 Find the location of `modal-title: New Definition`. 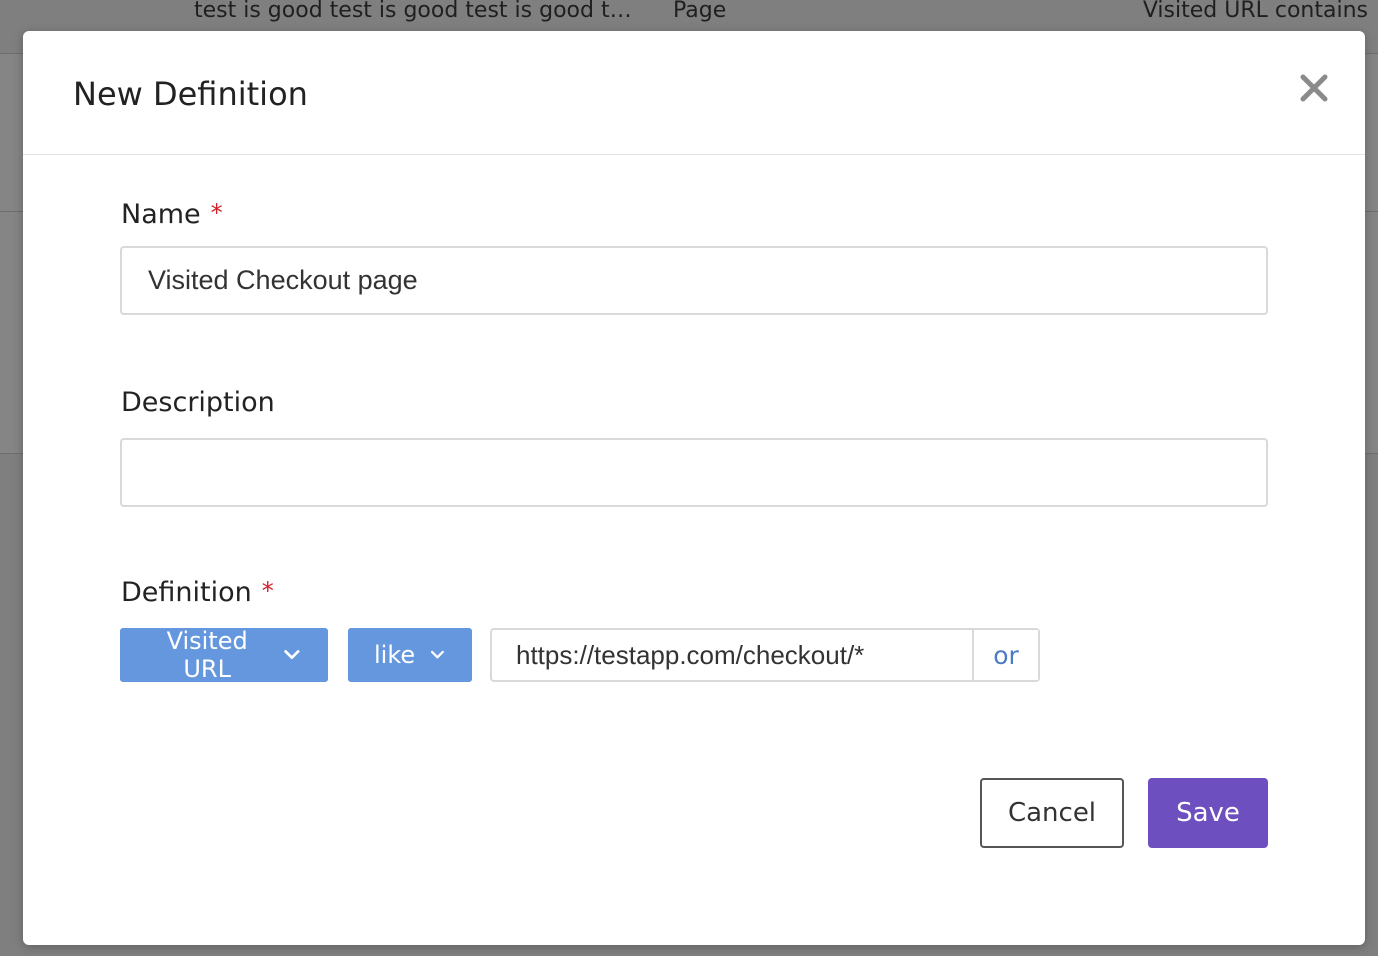

modal-title: New Definition is located at coordinates (190, 94).